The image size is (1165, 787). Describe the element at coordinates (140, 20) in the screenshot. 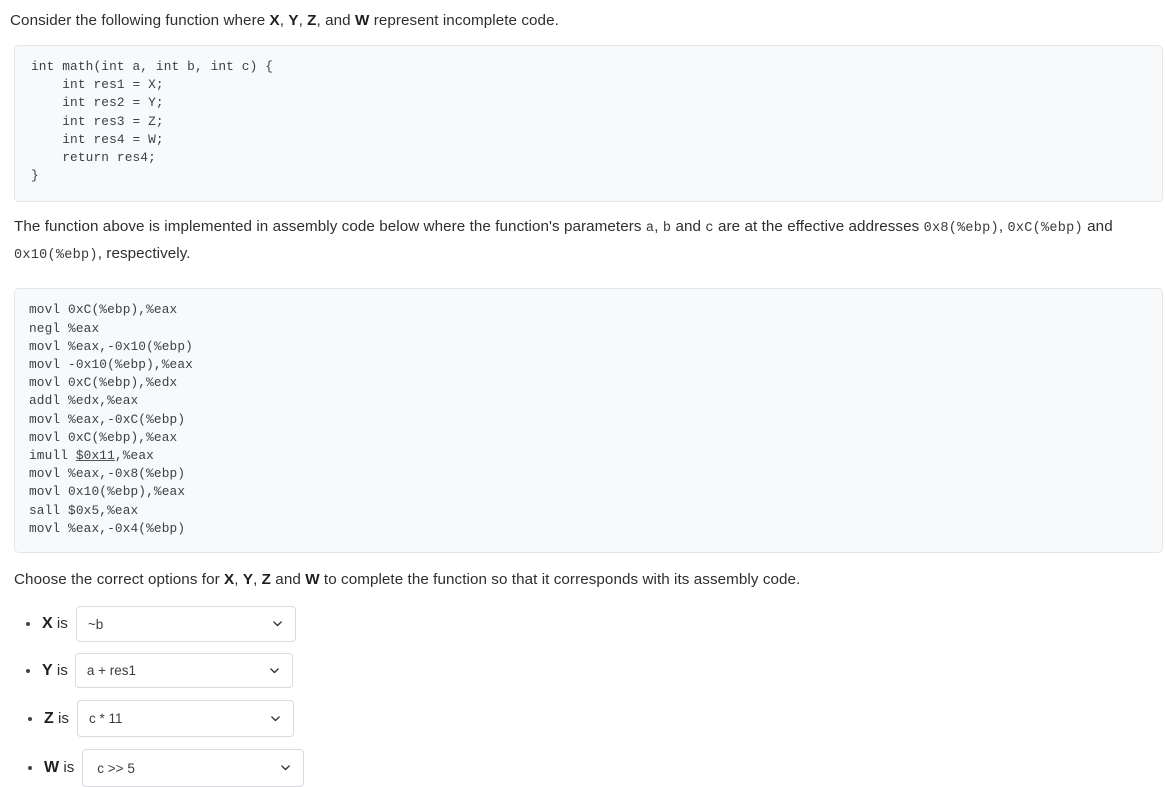

I see `intro-prefix: Consider the following function where` at that location.